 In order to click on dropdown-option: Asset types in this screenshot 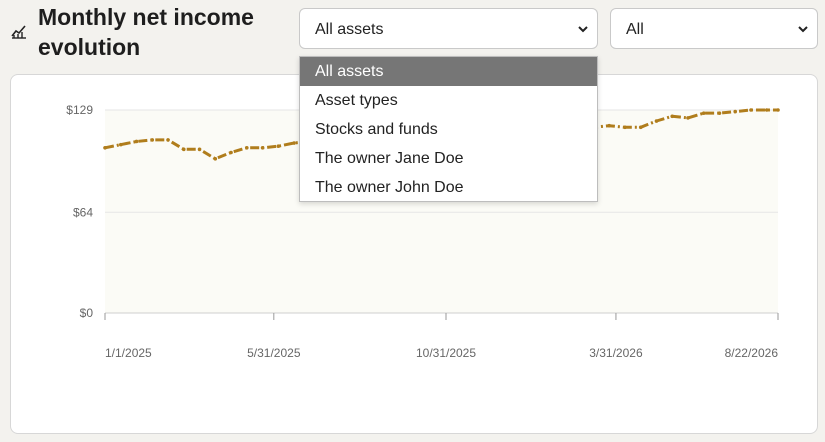, I will do `click(448, 100)`.